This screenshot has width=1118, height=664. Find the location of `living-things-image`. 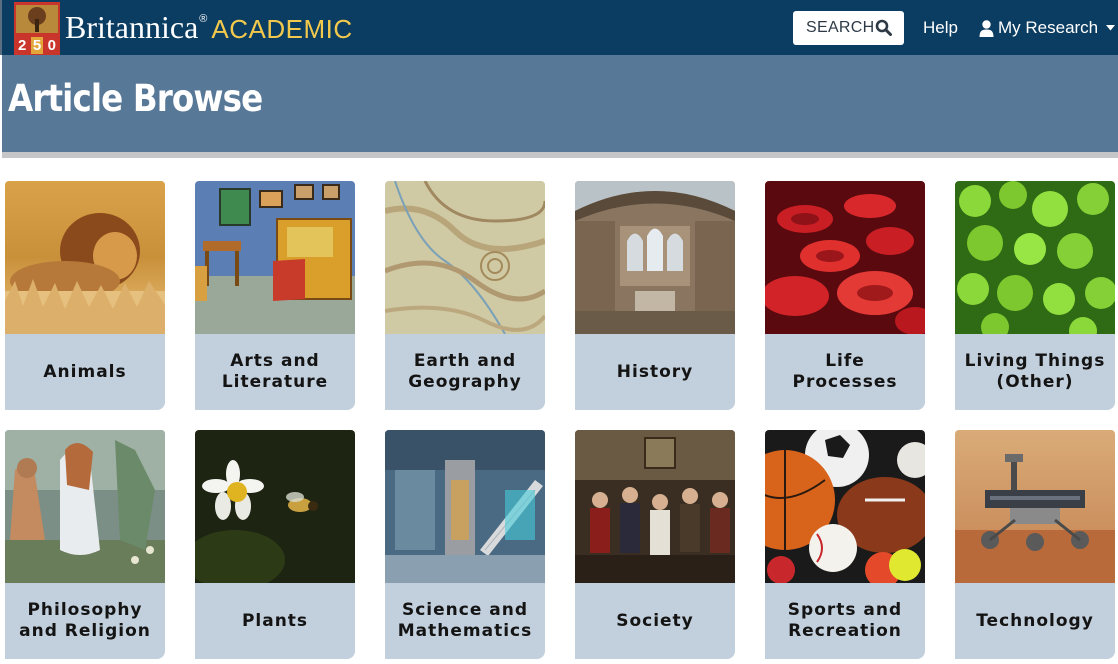

living-things-image is located at coordinates (1035, 257).